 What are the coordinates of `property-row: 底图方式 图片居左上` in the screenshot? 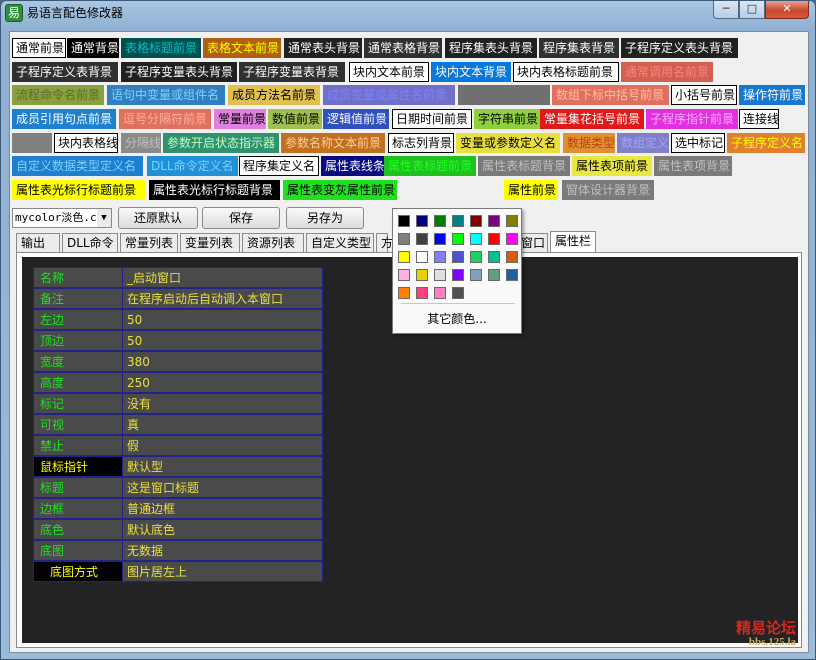 It's located at (178, 571).